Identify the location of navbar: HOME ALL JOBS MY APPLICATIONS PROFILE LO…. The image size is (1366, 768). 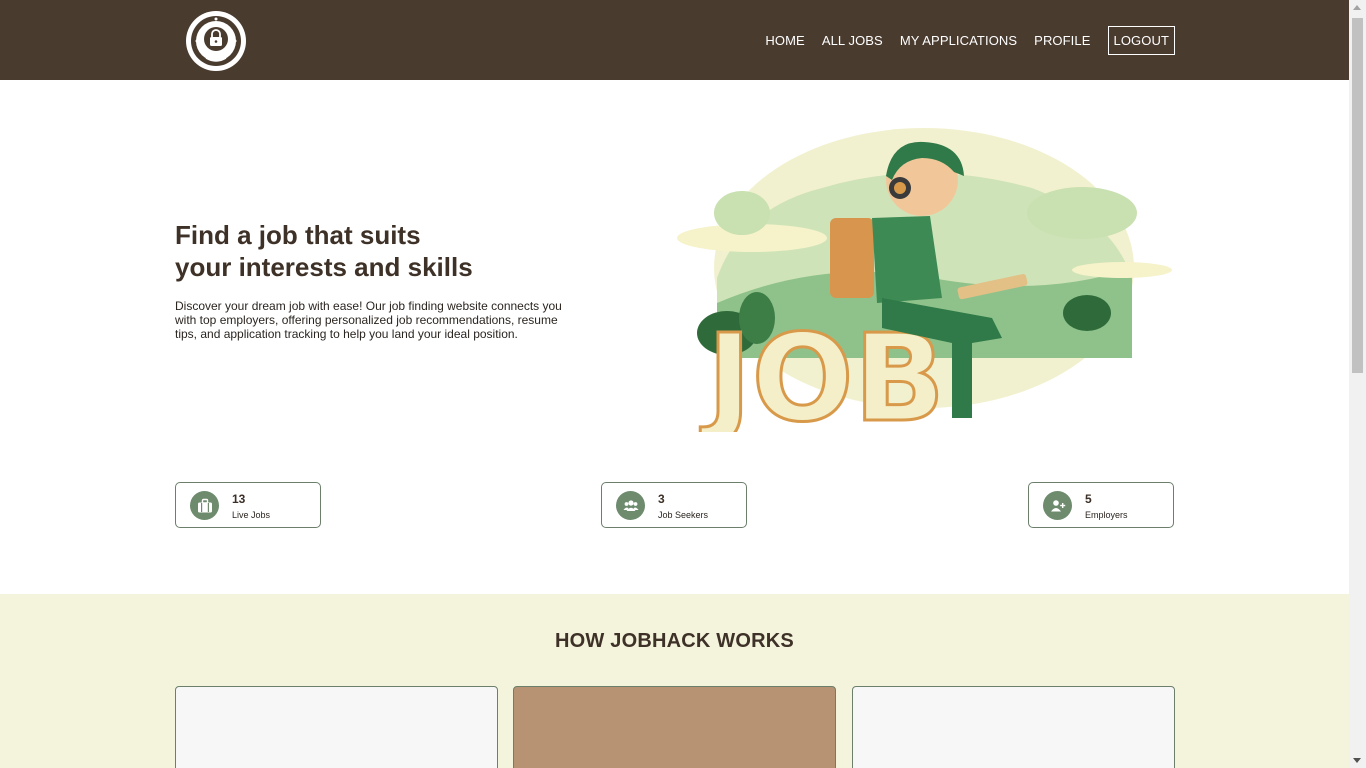
(674, 40).